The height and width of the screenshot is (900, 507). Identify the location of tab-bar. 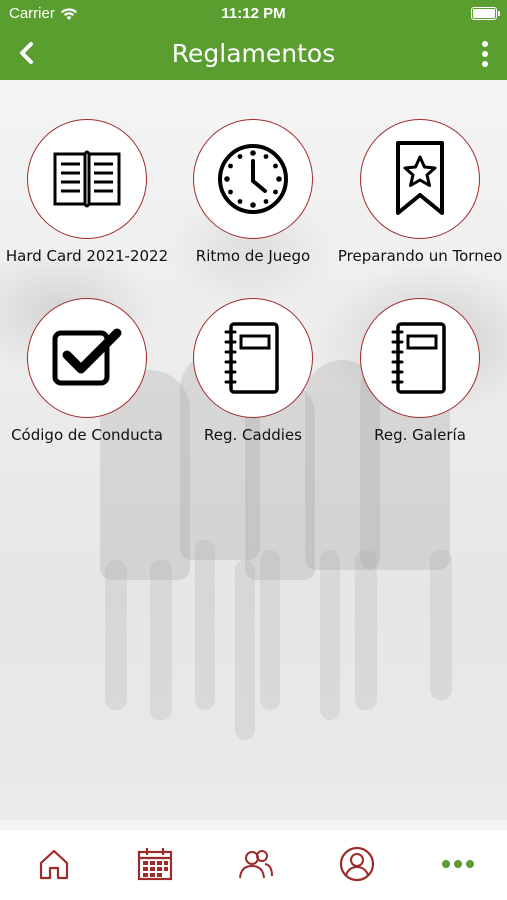
(253, 865).